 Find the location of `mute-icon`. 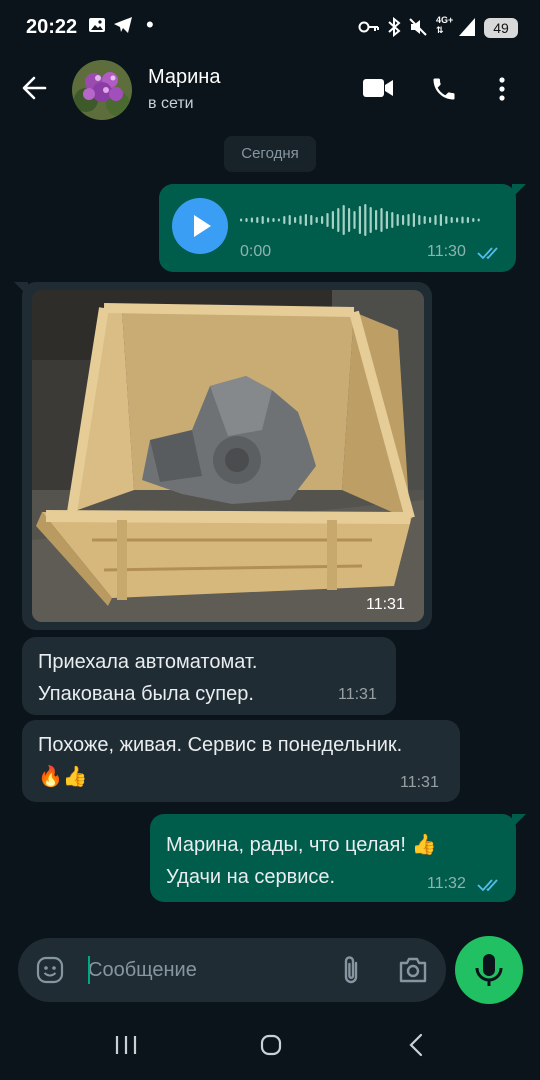

mute-icon is located at coordinates (418, 27).